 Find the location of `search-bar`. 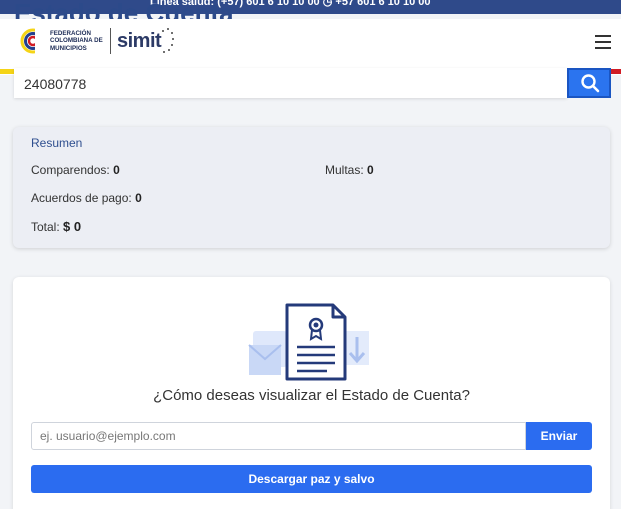

search-bar is located at coordinates (312, 83).